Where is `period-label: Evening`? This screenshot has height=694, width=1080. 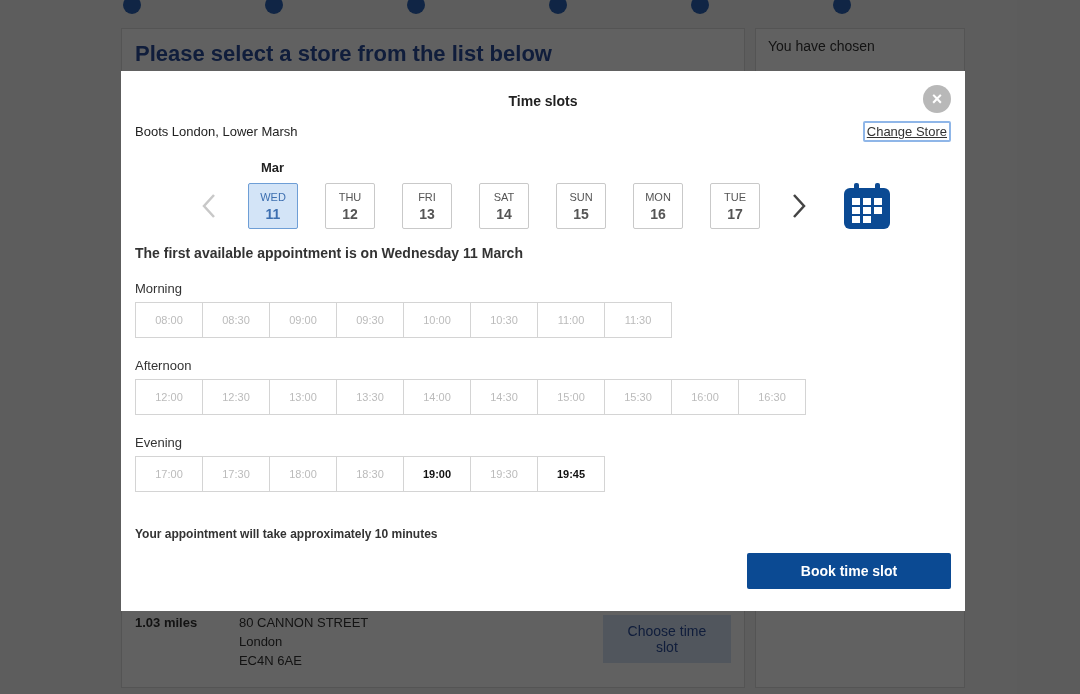 period-label: Evening is located at coordinates (159, 442).